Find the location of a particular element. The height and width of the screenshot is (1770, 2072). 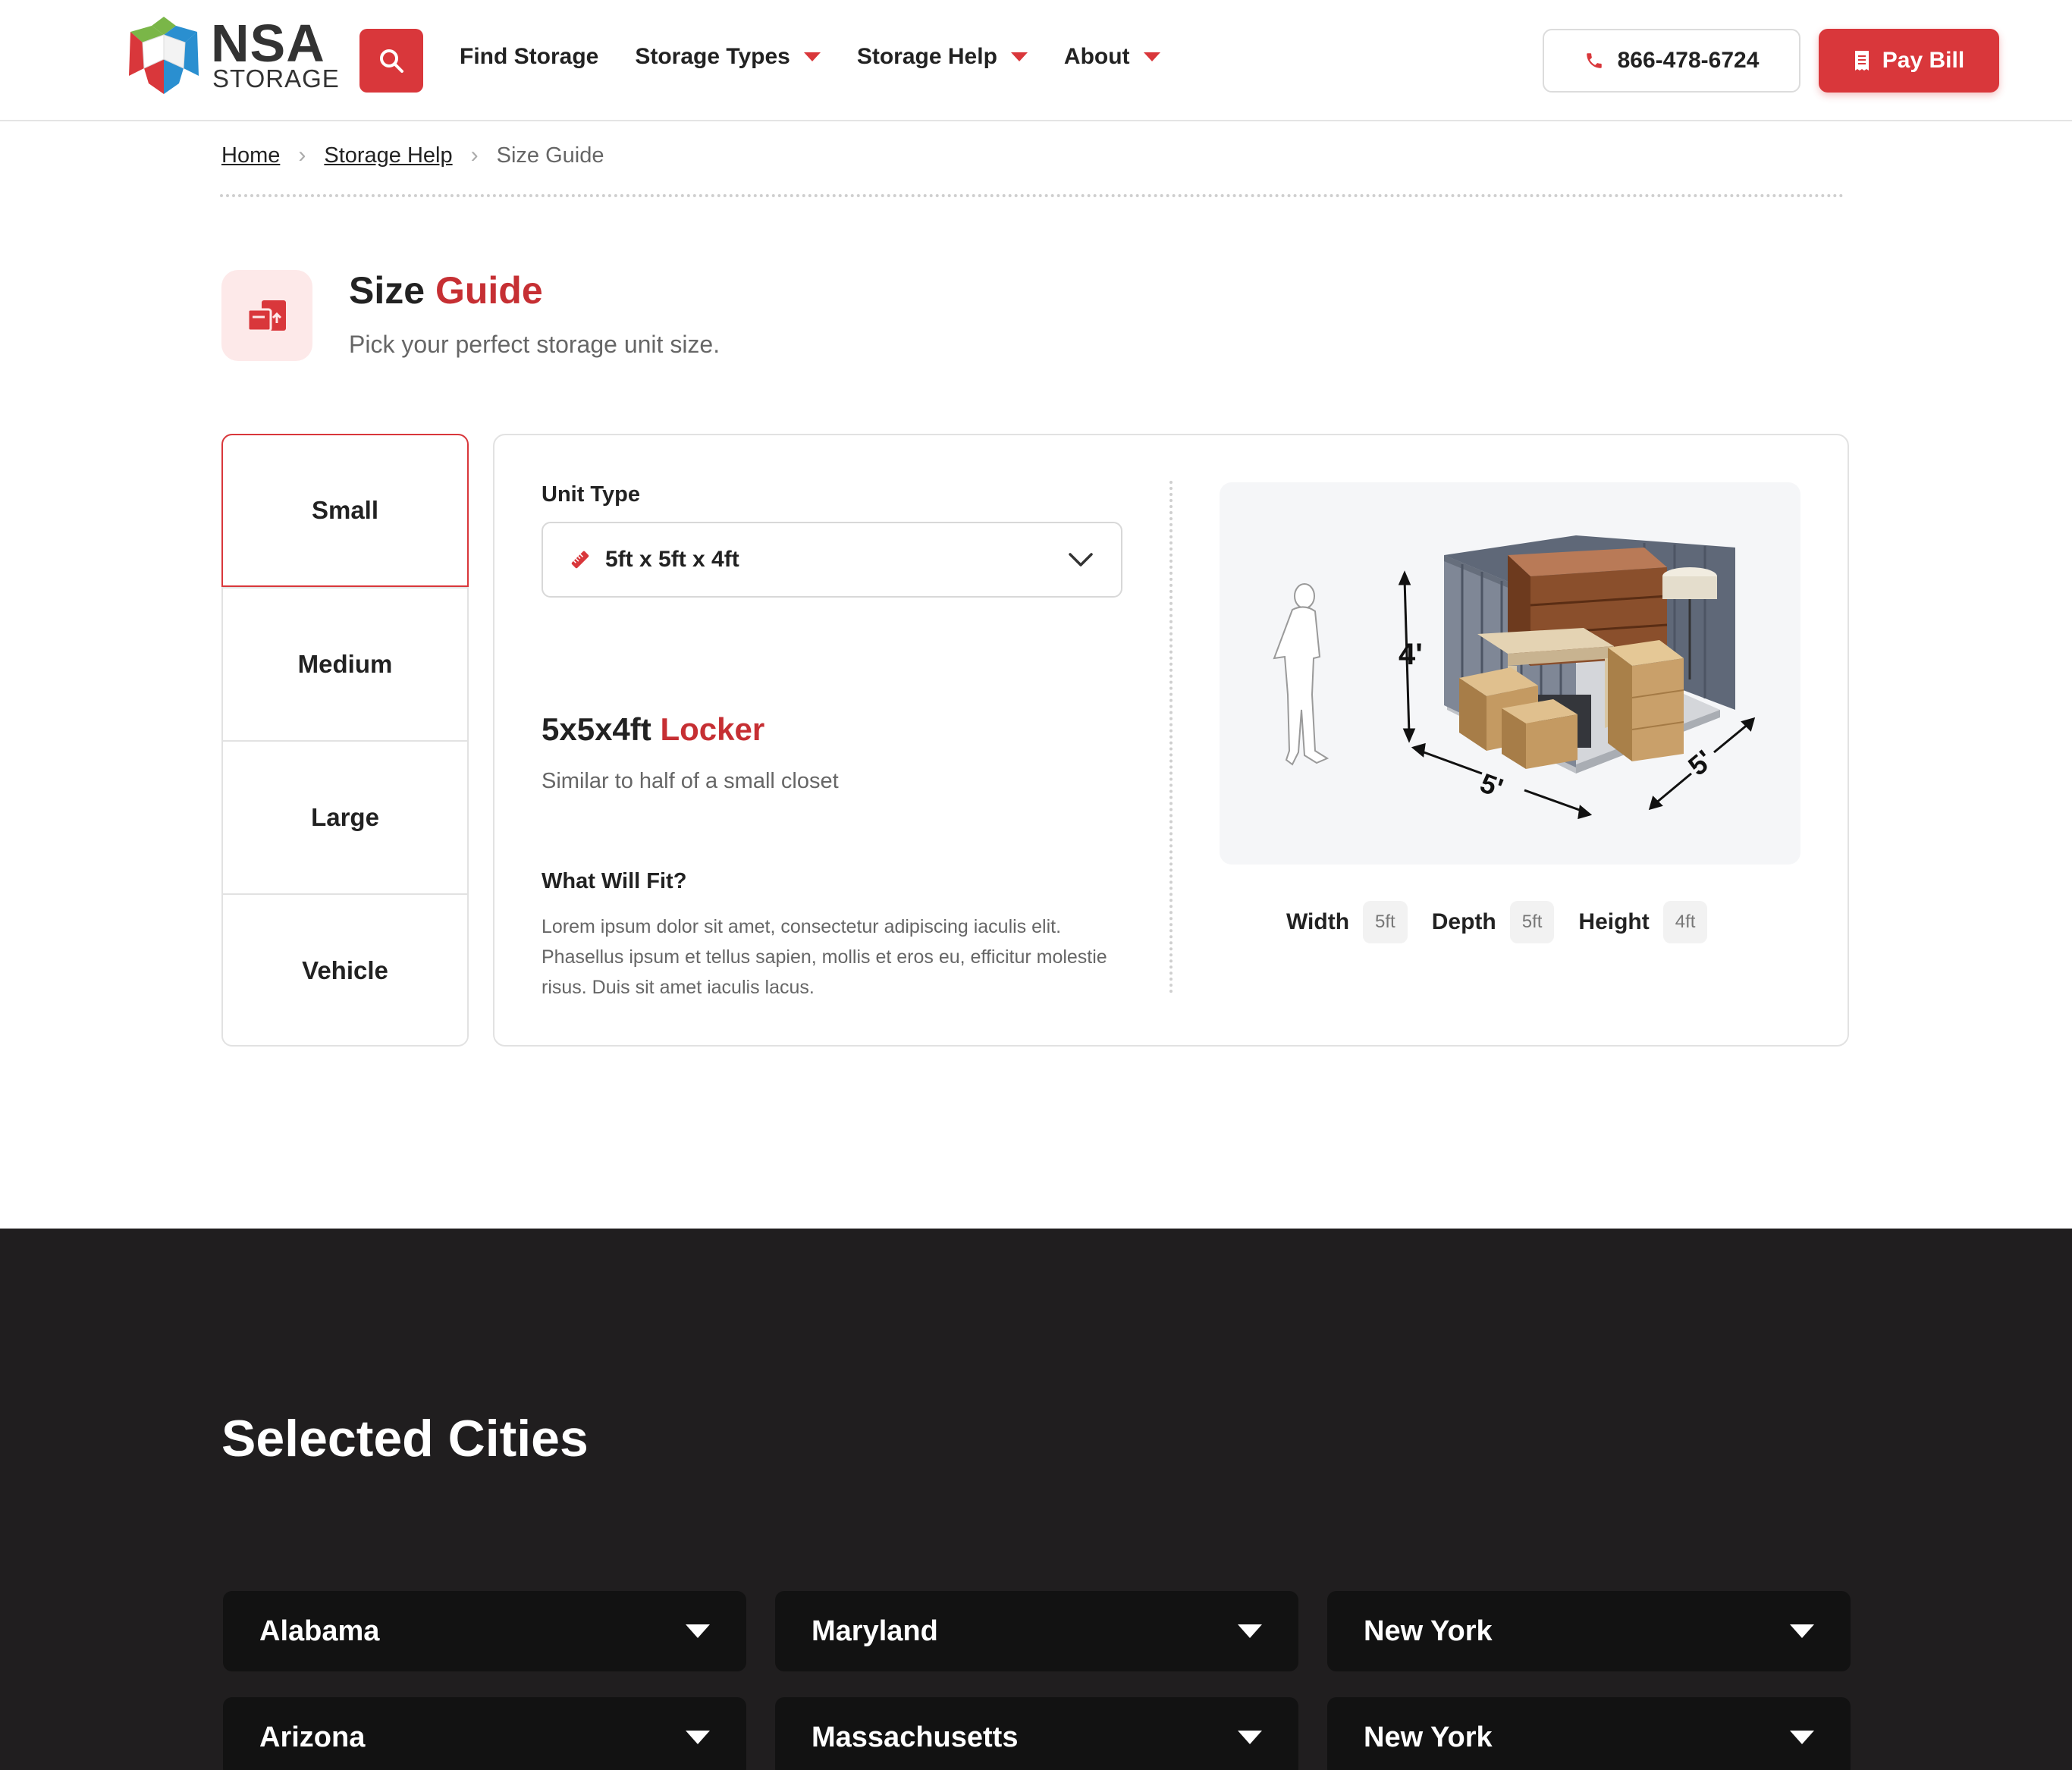

fit-title: What Will Fit? is located at coordinates (614, 881).